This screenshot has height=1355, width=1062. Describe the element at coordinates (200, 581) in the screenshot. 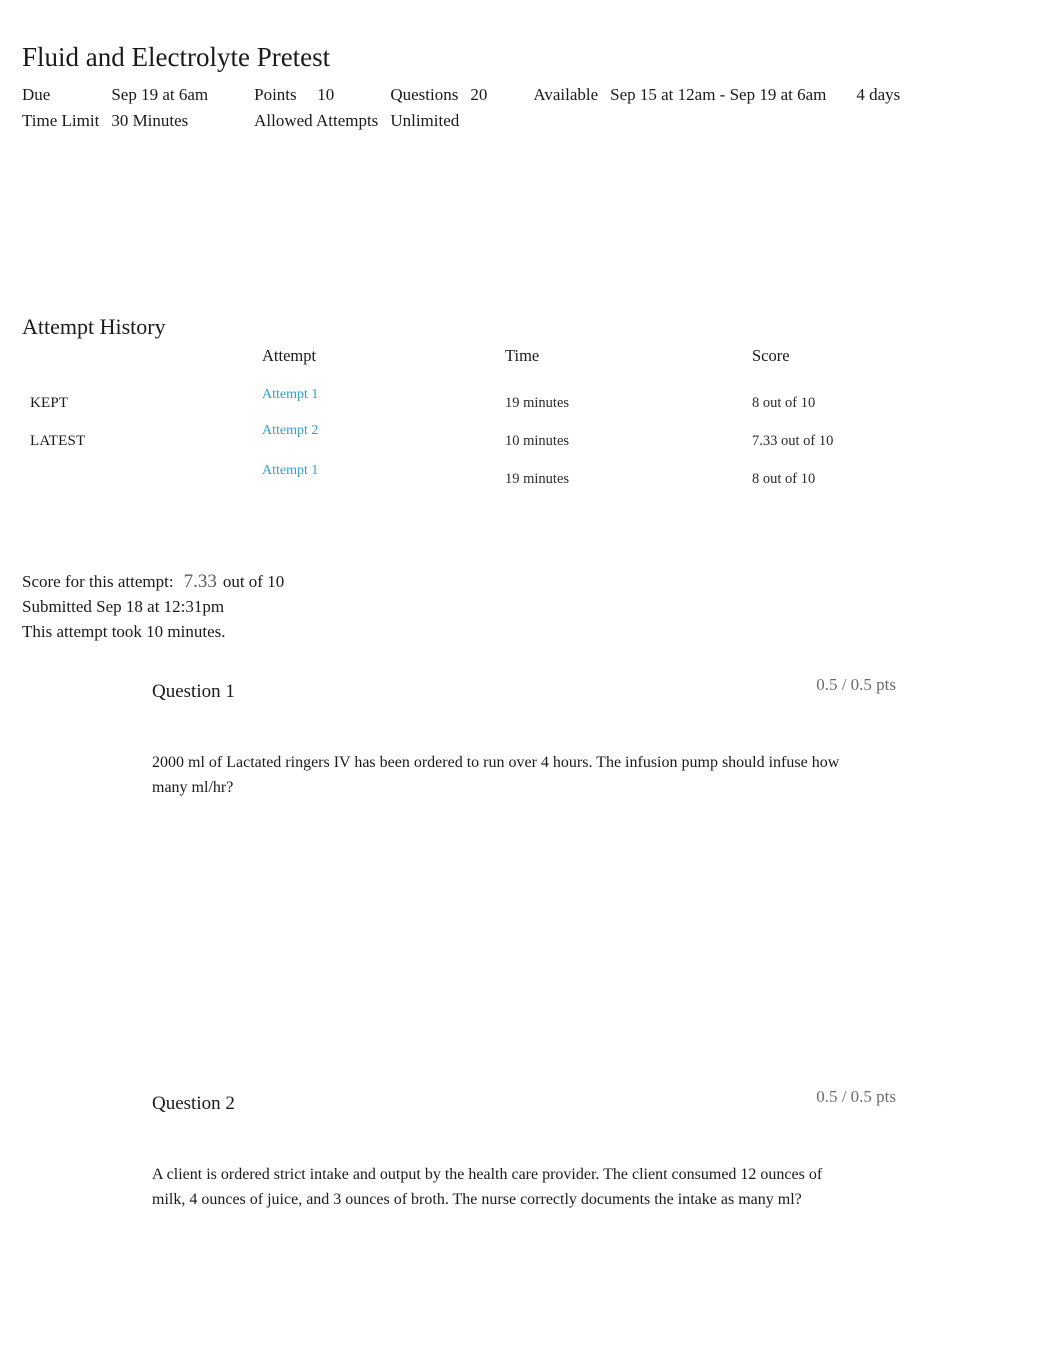

I see `score-value: 7.33` at that location.